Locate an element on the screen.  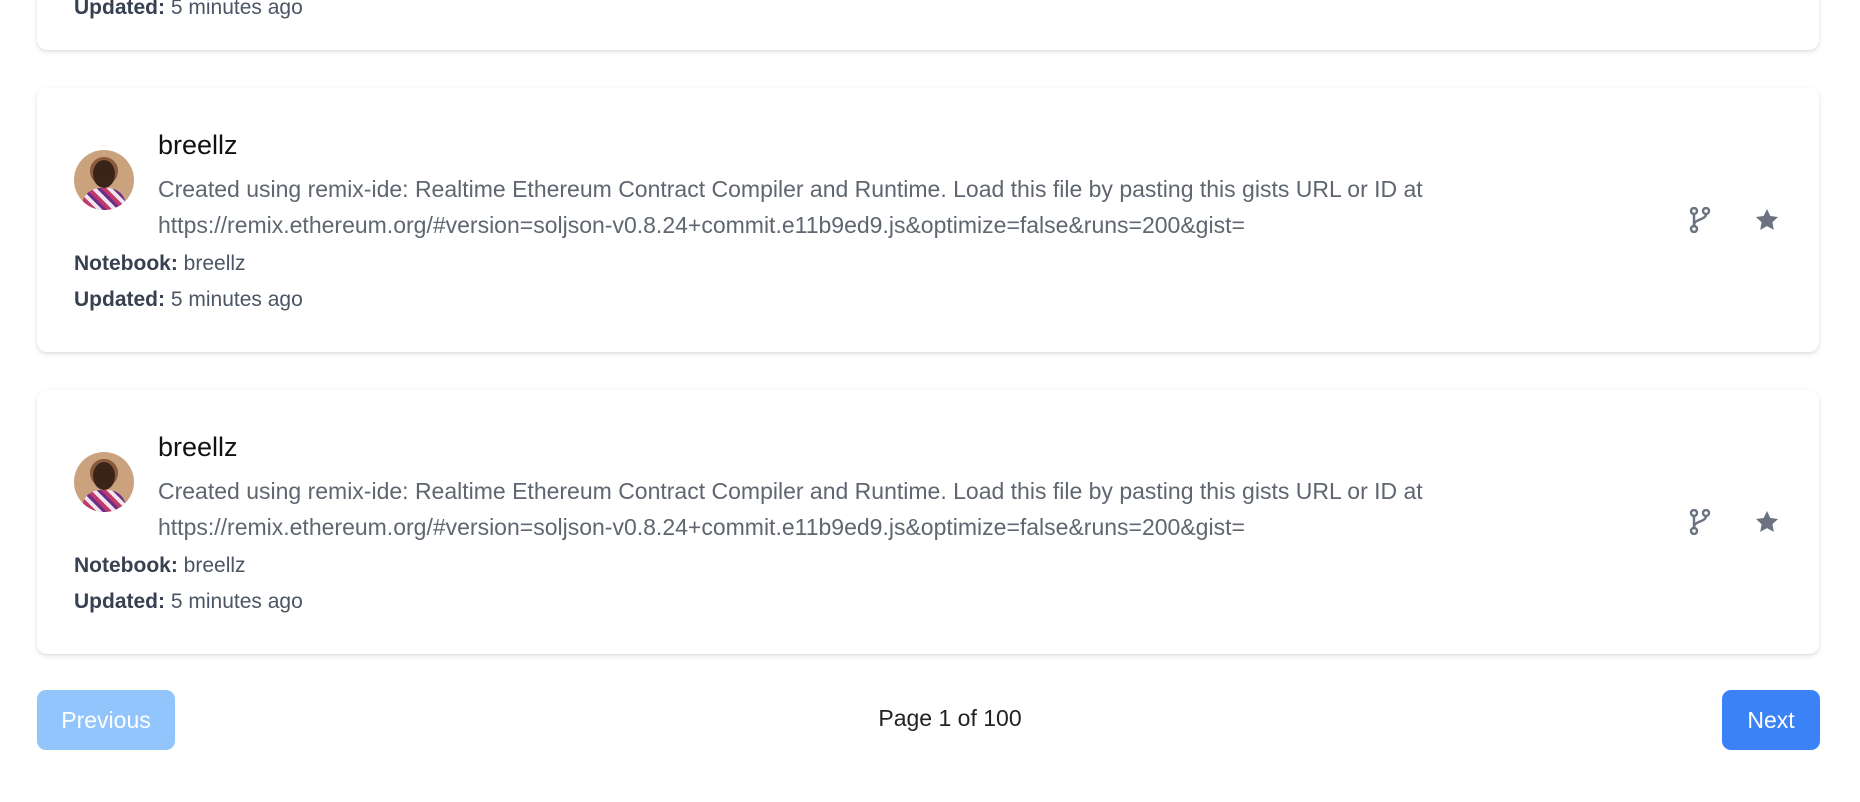
page-indicator: Page 1 of 100 is located at coordinates (950, 718).